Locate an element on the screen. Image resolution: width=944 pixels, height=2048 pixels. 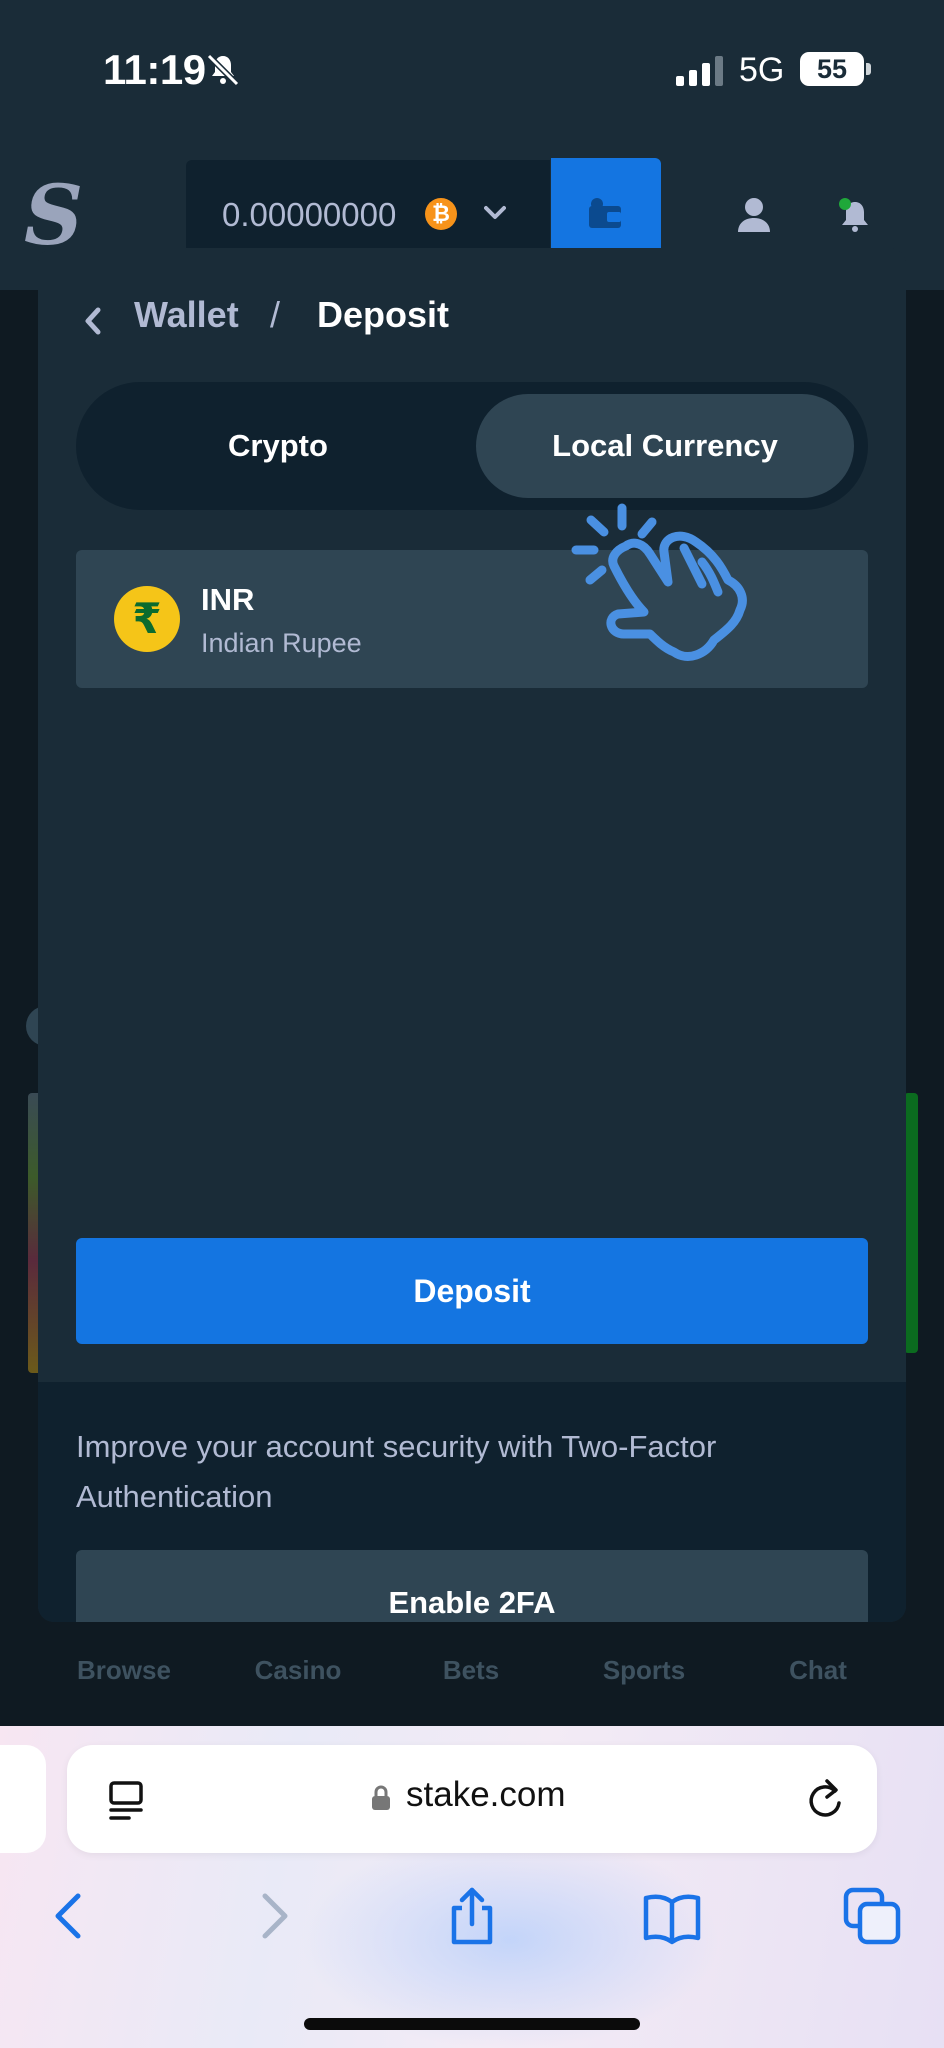
bitcoin-icon: ₿ is located at coordinates (441, 214).